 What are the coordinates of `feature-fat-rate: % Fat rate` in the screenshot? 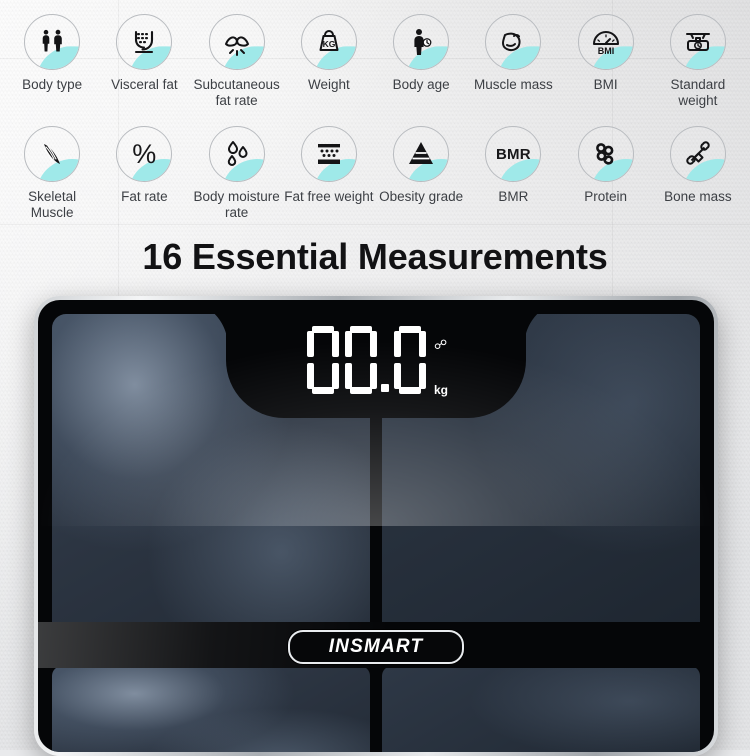 It's located at (144, 173).